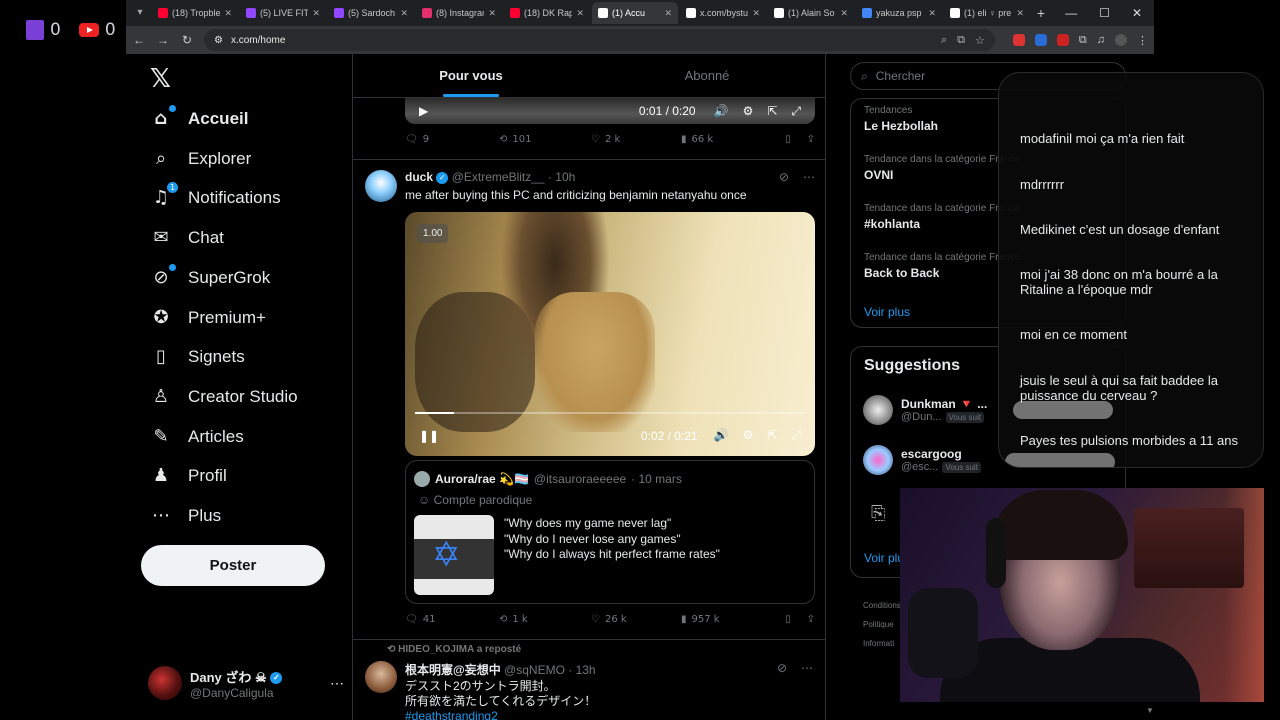 Image resolution: width=1280 pixels, height=720 pixels. I want to click on media-control-icon: ♫, so click(1101, 40).